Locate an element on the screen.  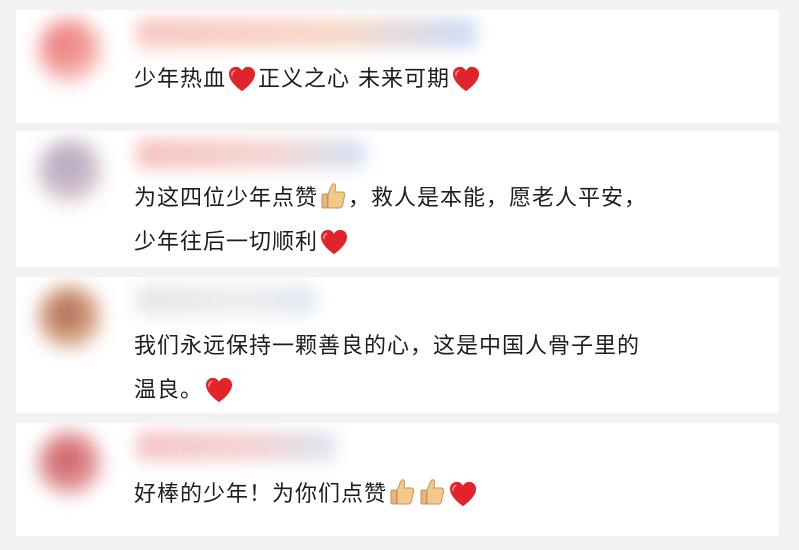
comment-text: 我们永远保持一颗善良的心，这是中国人骨子里的 温良。 is located at coordinates (444, 369).